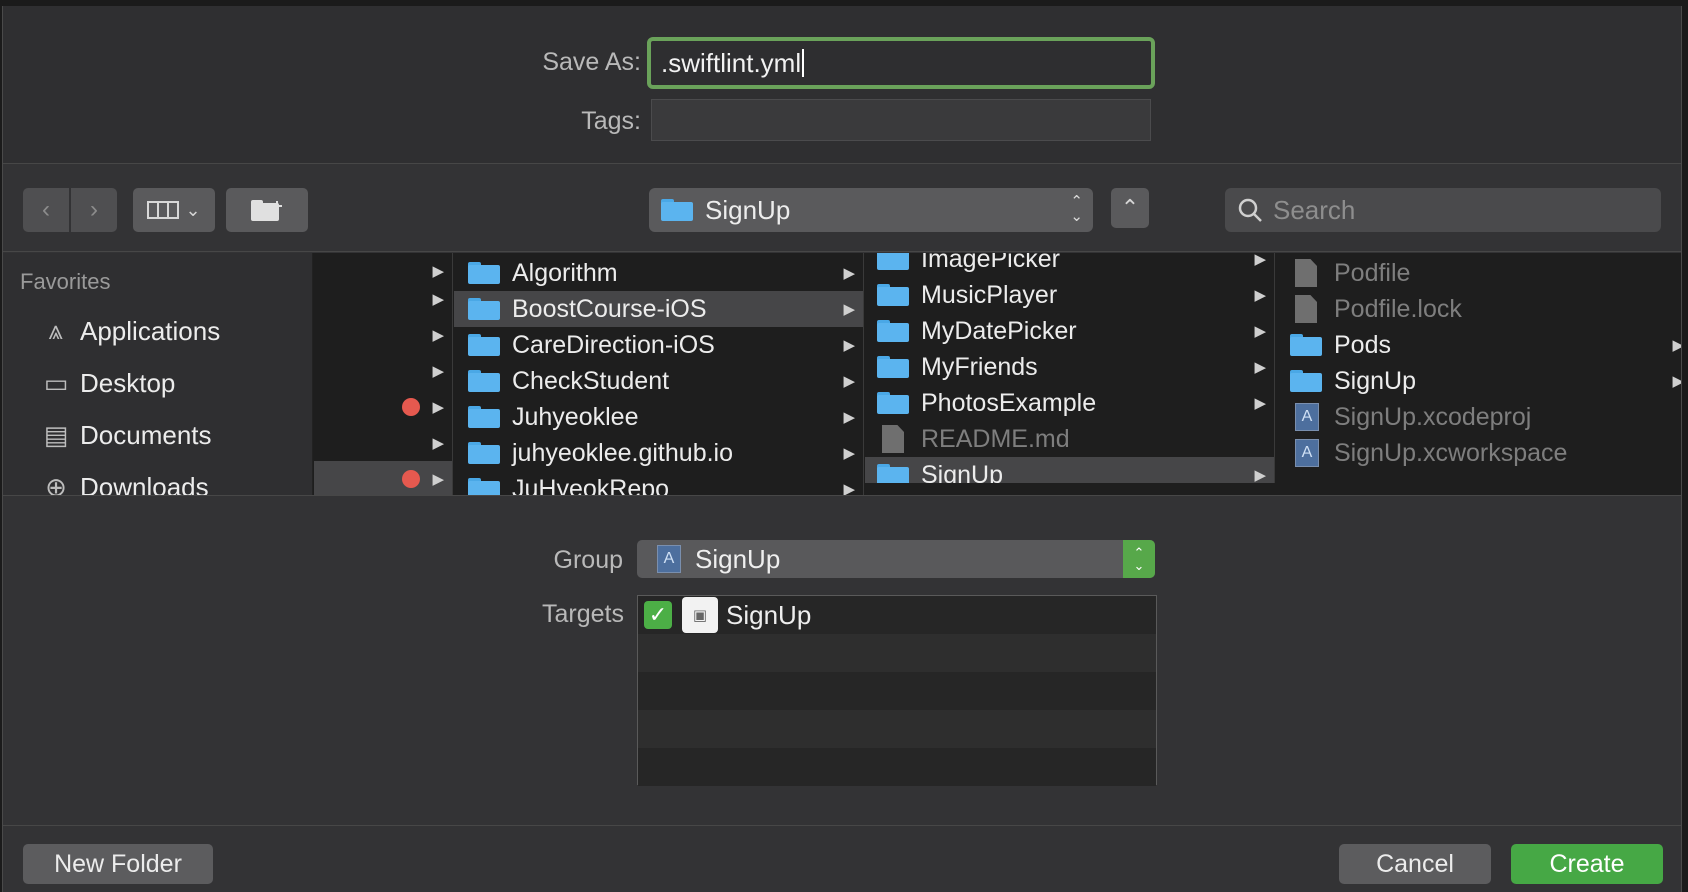 The height and width of the screenshot is (892, 1688). I want to click on chevron-right-icon: ›, so click(94, 209).